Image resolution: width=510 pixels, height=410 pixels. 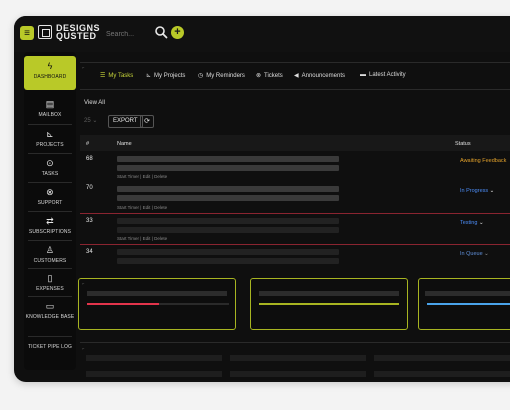 What do you see at coordinates (50, 174) in the screenshot?
I see `sidebar-item-label: TASKS` at bounding box center [50, 174].